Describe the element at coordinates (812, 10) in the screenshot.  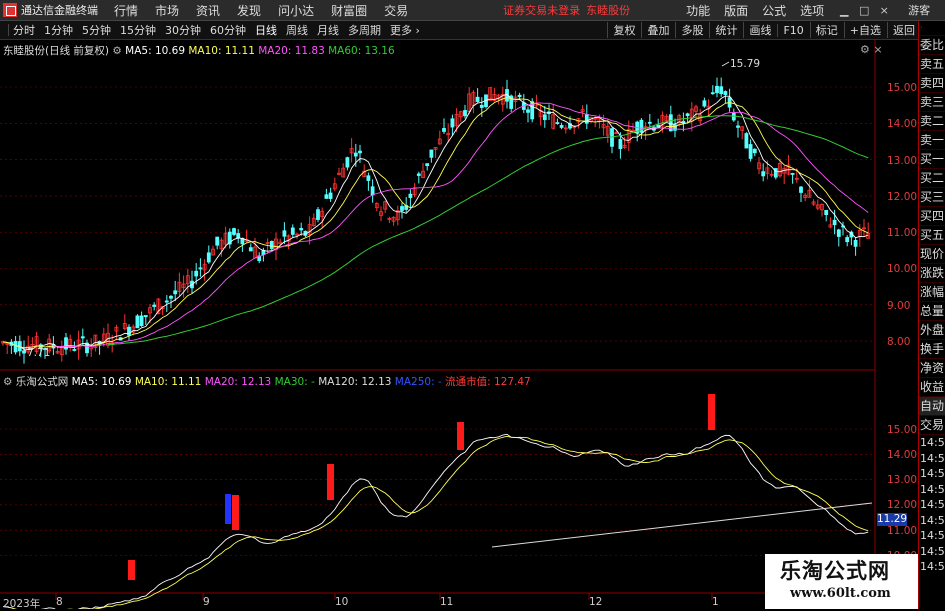
I see `menu-options: 选项` at that location.